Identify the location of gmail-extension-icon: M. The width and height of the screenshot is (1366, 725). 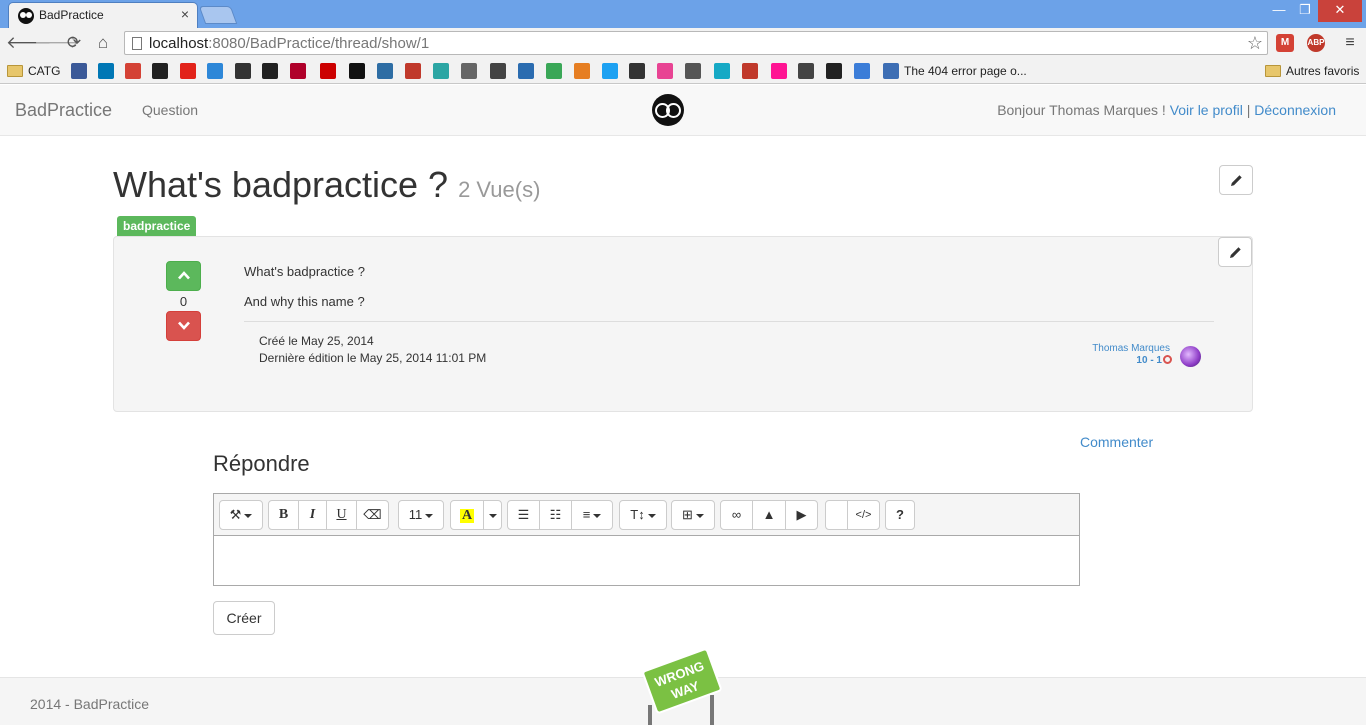
(1285, 43).